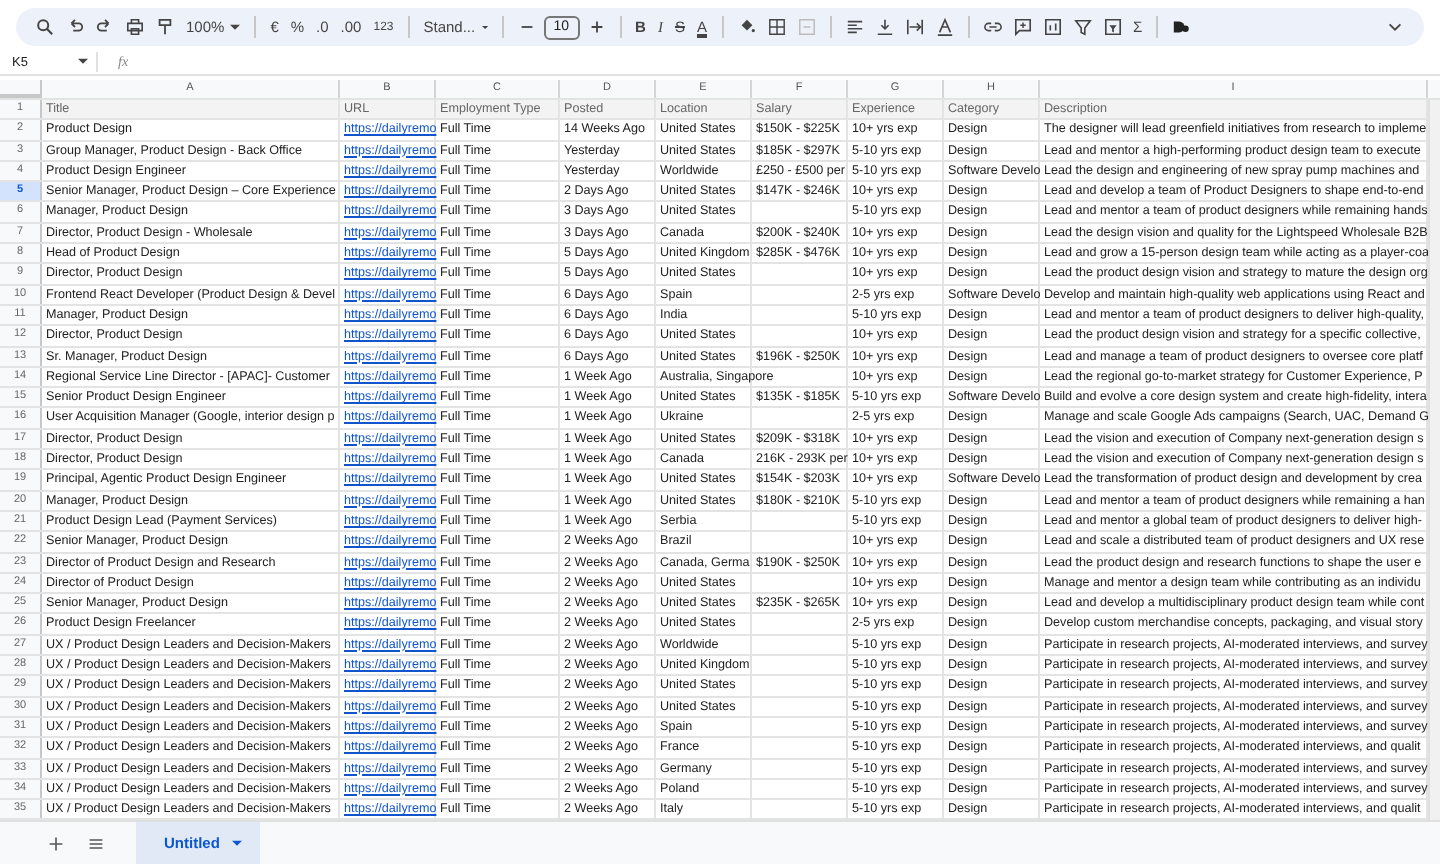  Describe the element at coordinates (1052, 27) in the screenshot. I see `chart-icon` at that location.